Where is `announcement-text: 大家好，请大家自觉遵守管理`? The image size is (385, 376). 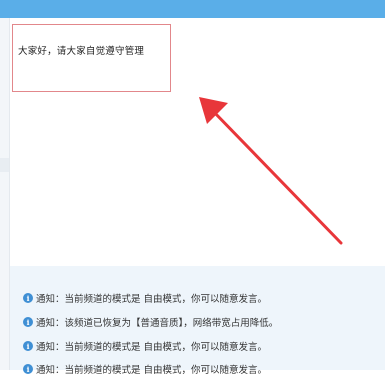
announcement-text: 大家好，请大家自觉遵守管理 is located at coordinates (81, 51).